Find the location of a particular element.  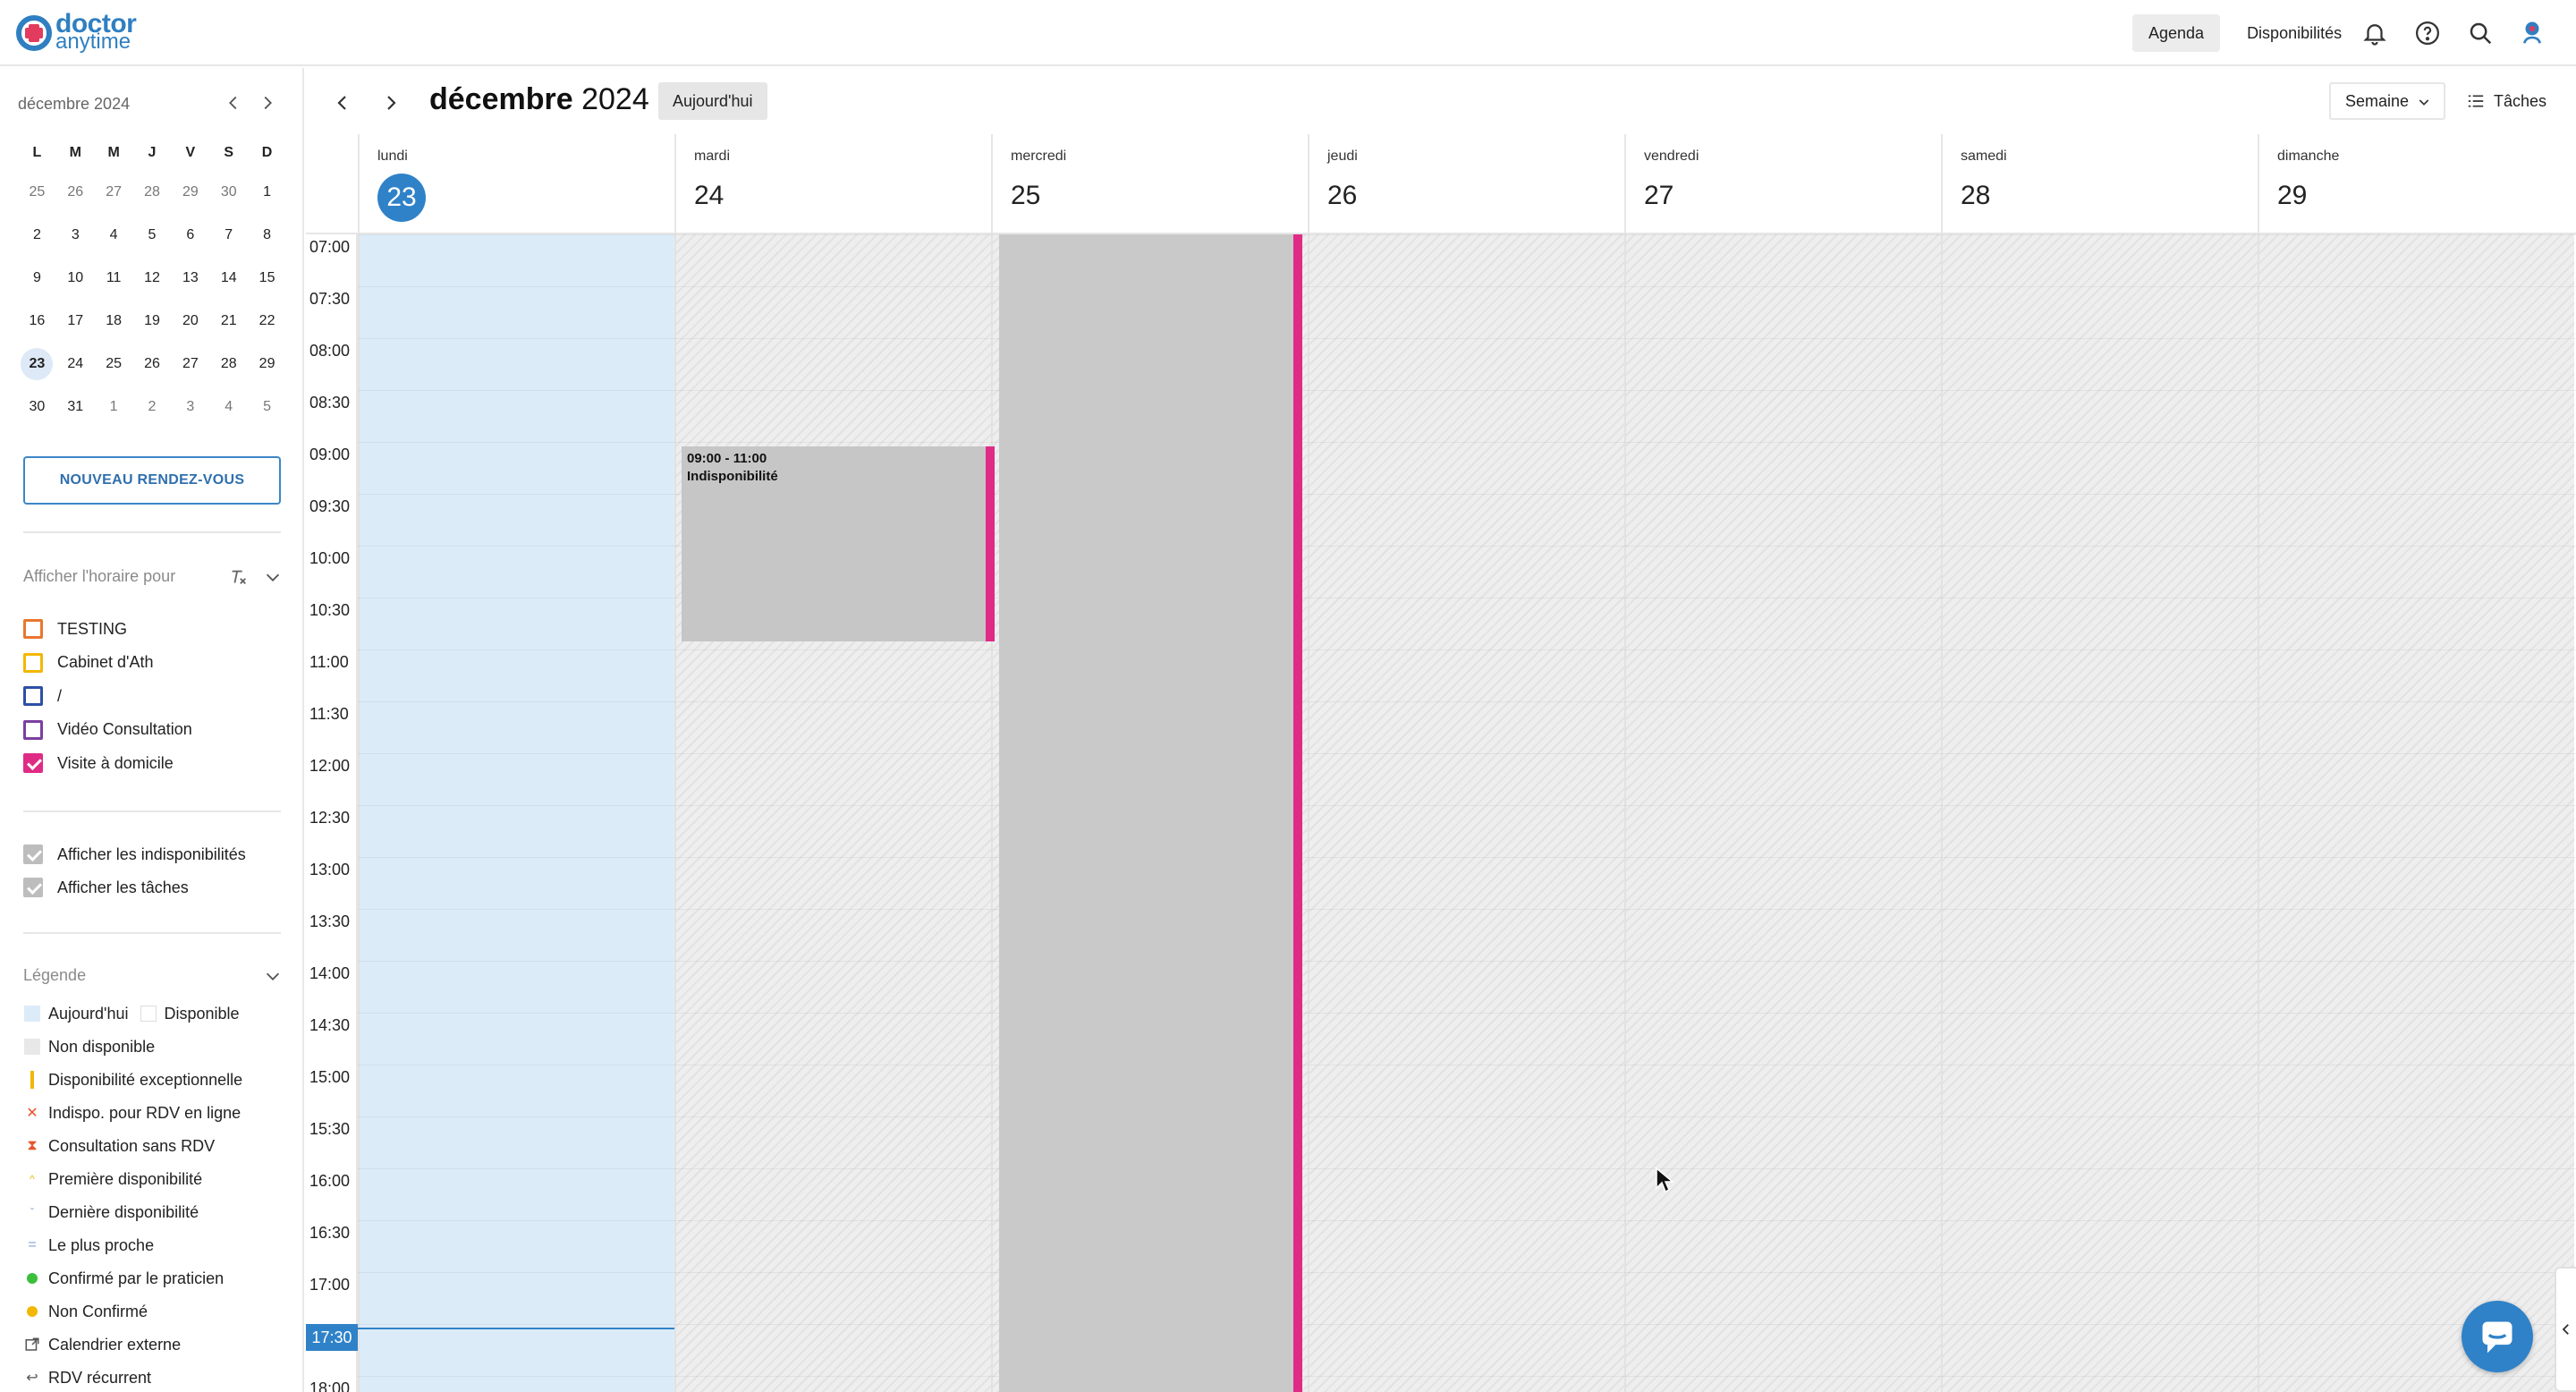

legend-recurring: ↩ RDV récurrent is located at coordinates (87, 1377).